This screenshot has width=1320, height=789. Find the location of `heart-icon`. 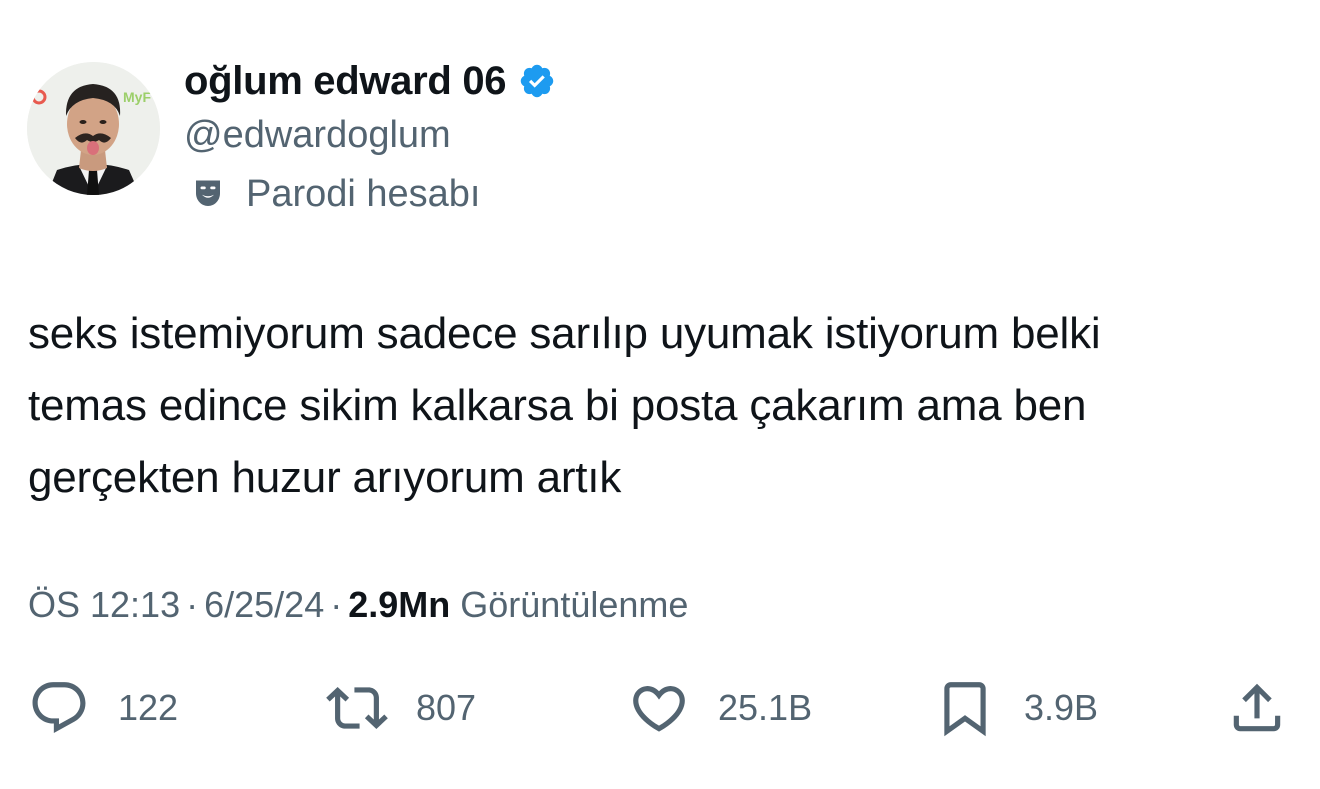

heart-icon is located at coordinates (659, 709).